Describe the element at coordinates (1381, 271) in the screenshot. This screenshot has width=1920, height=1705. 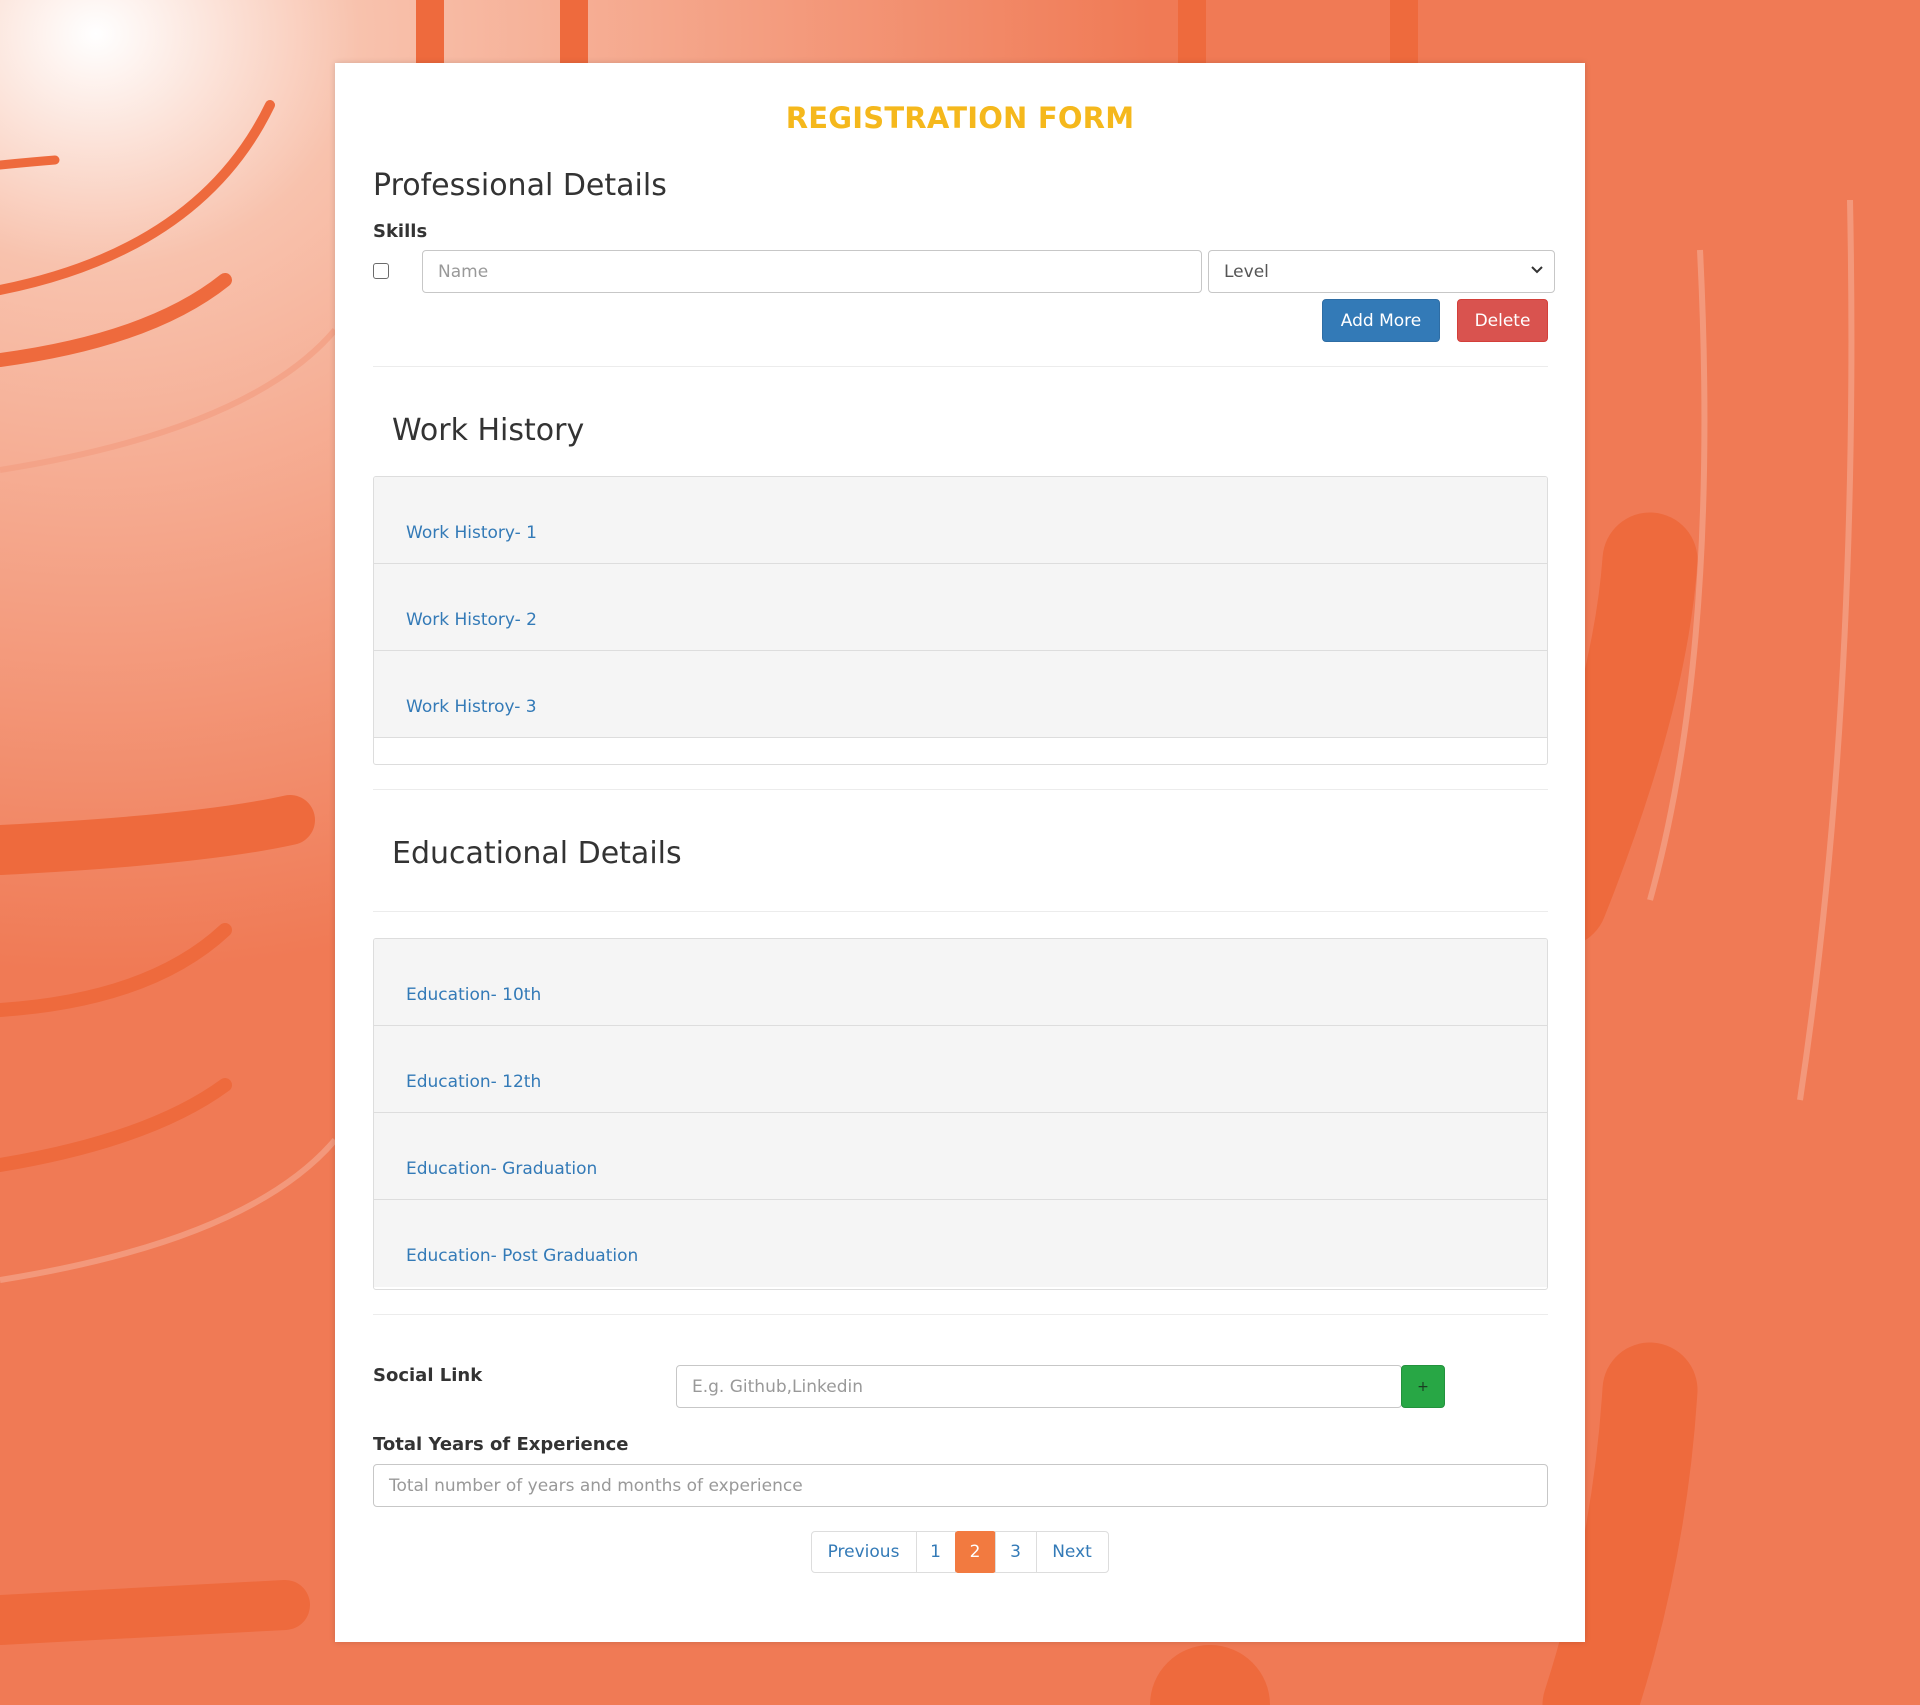
I see `skill-level-select: Level` at that location.